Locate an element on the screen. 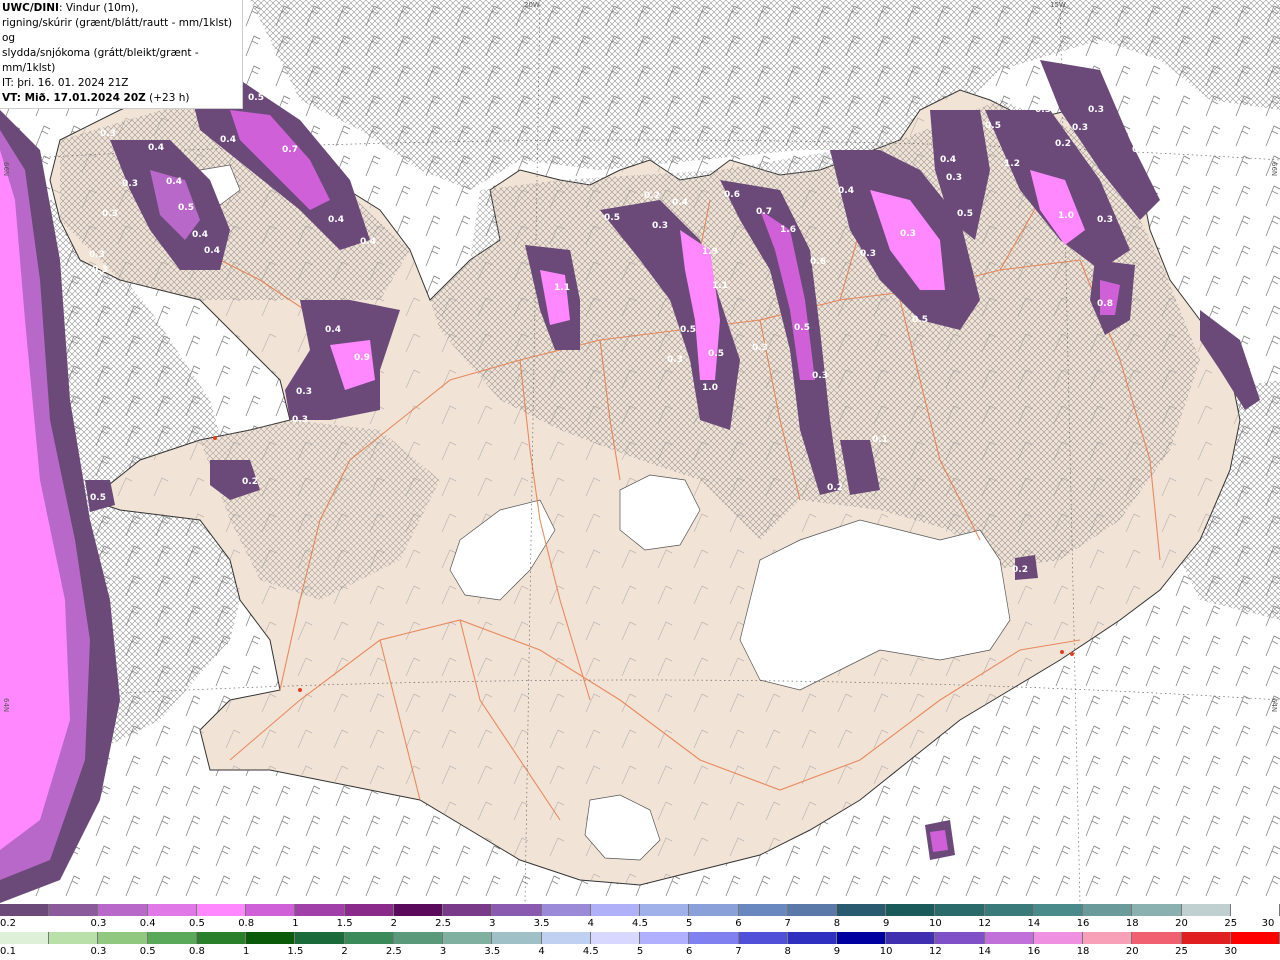 This screenshot has width=1280, height=960. legend-label: 1 is located at coordinates (295, 923).